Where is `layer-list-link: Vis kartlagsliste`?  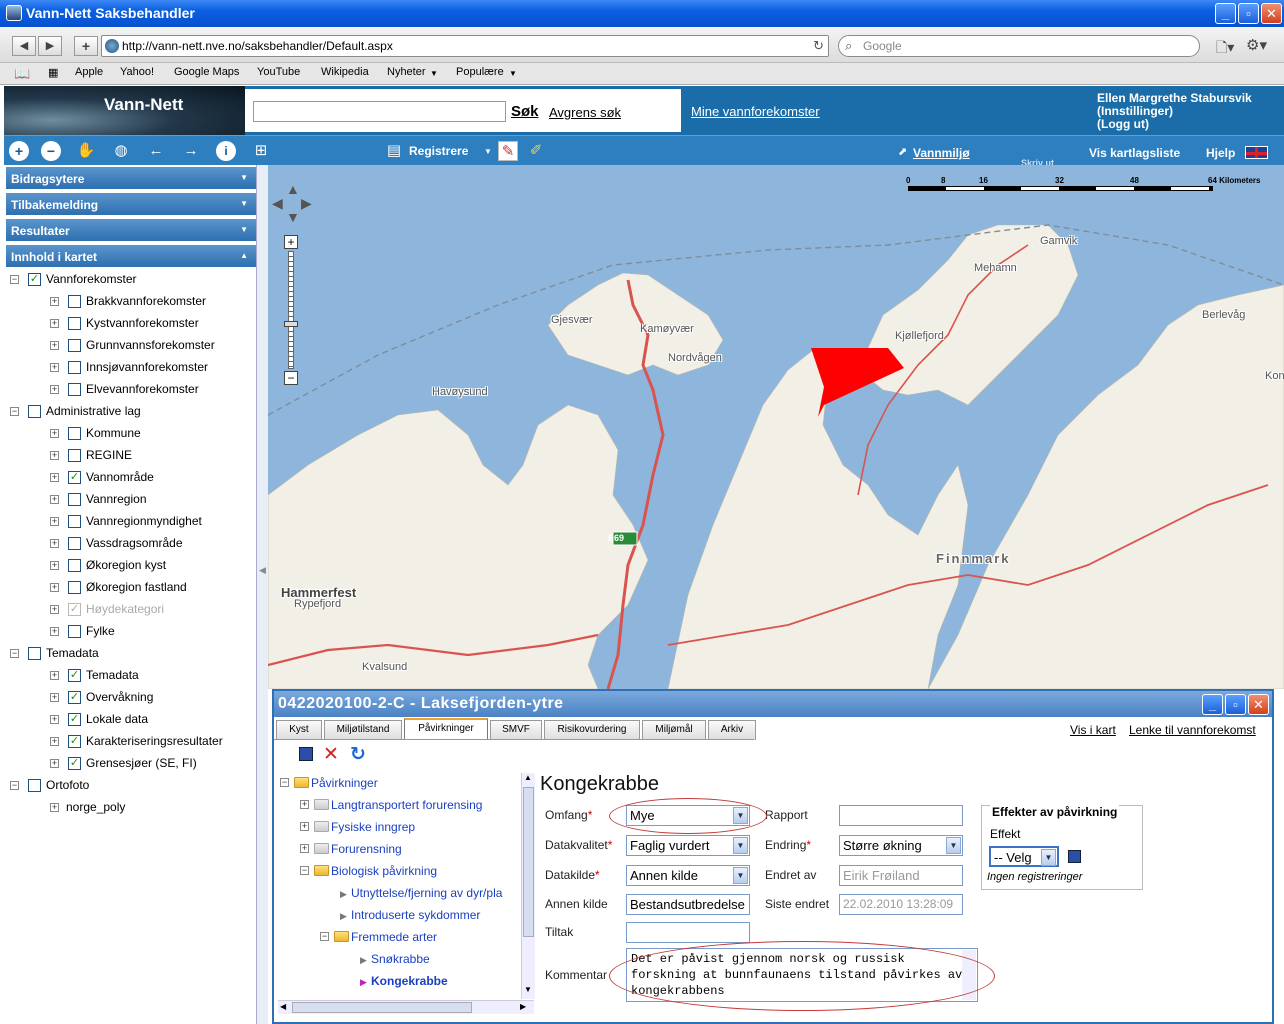 layer-list-link: Vis kartlagsliste is located at coordinates (1134, 153).